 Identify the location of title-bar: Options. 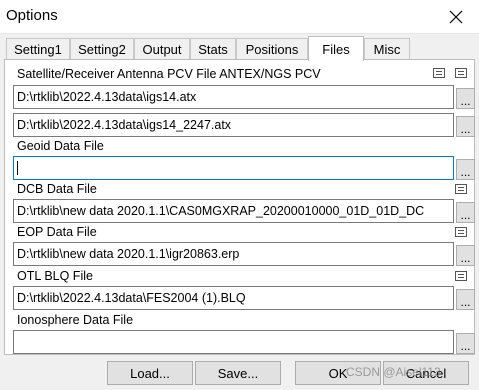
(239, 17).